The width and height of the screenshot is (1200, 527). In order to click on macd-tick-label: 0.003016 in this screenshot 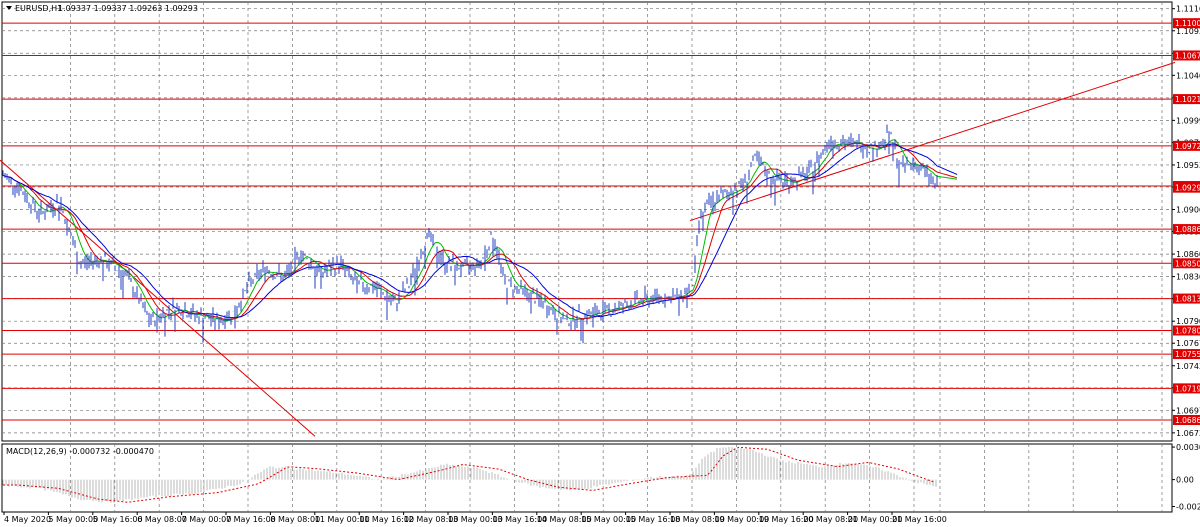, I will do `click(1188, 447)`.